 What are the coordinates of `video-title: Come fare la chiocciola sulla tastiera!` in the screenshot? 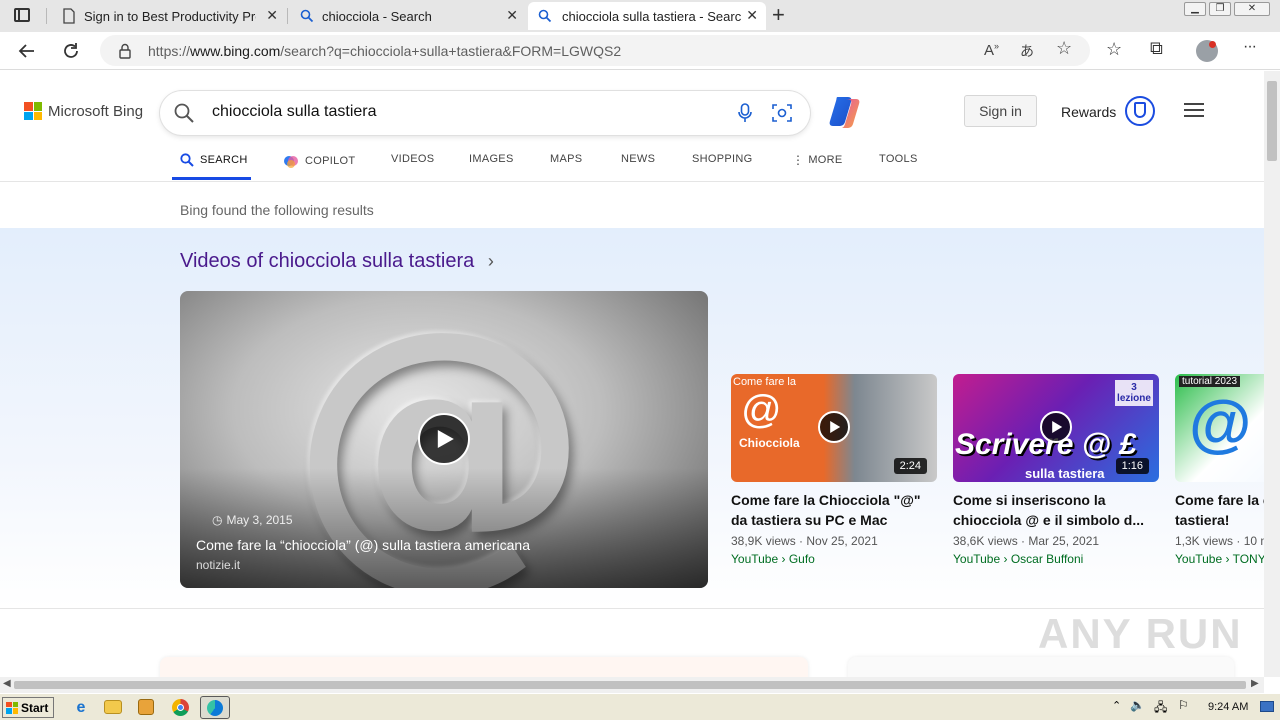 It's located at (1219, 510).